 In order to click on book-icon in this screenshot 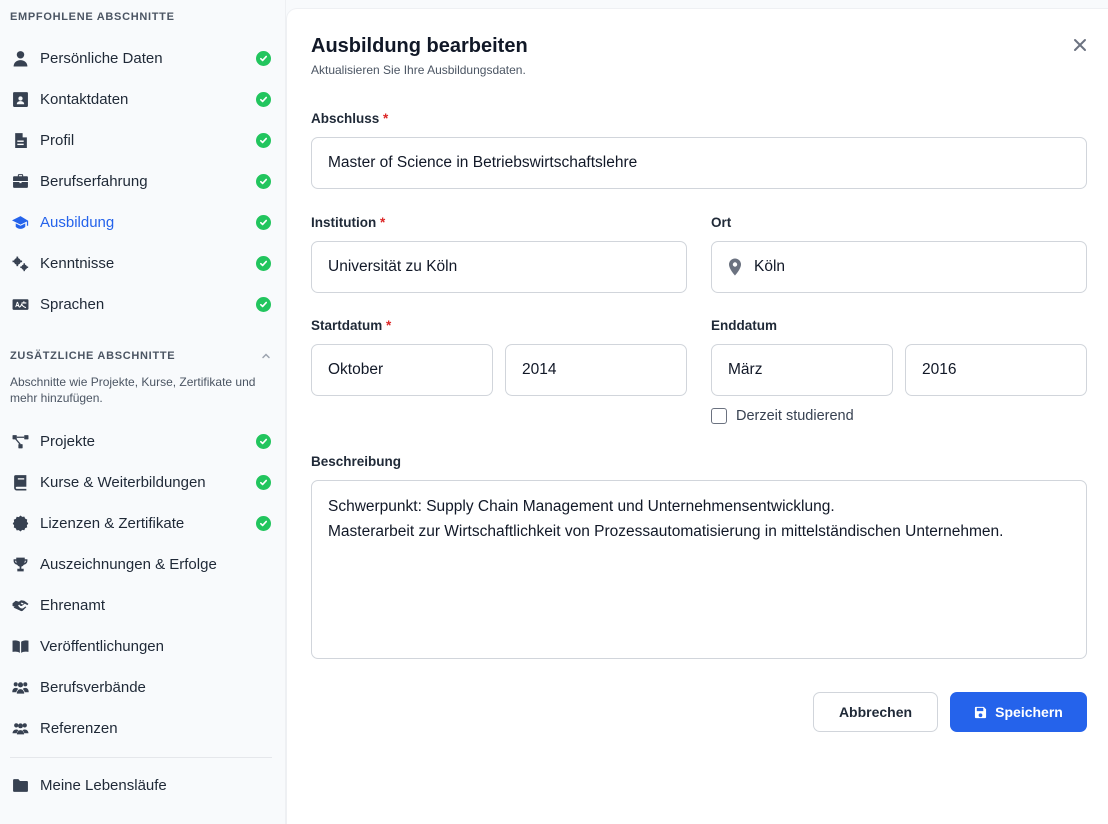, I will do `click(20, 482)`.